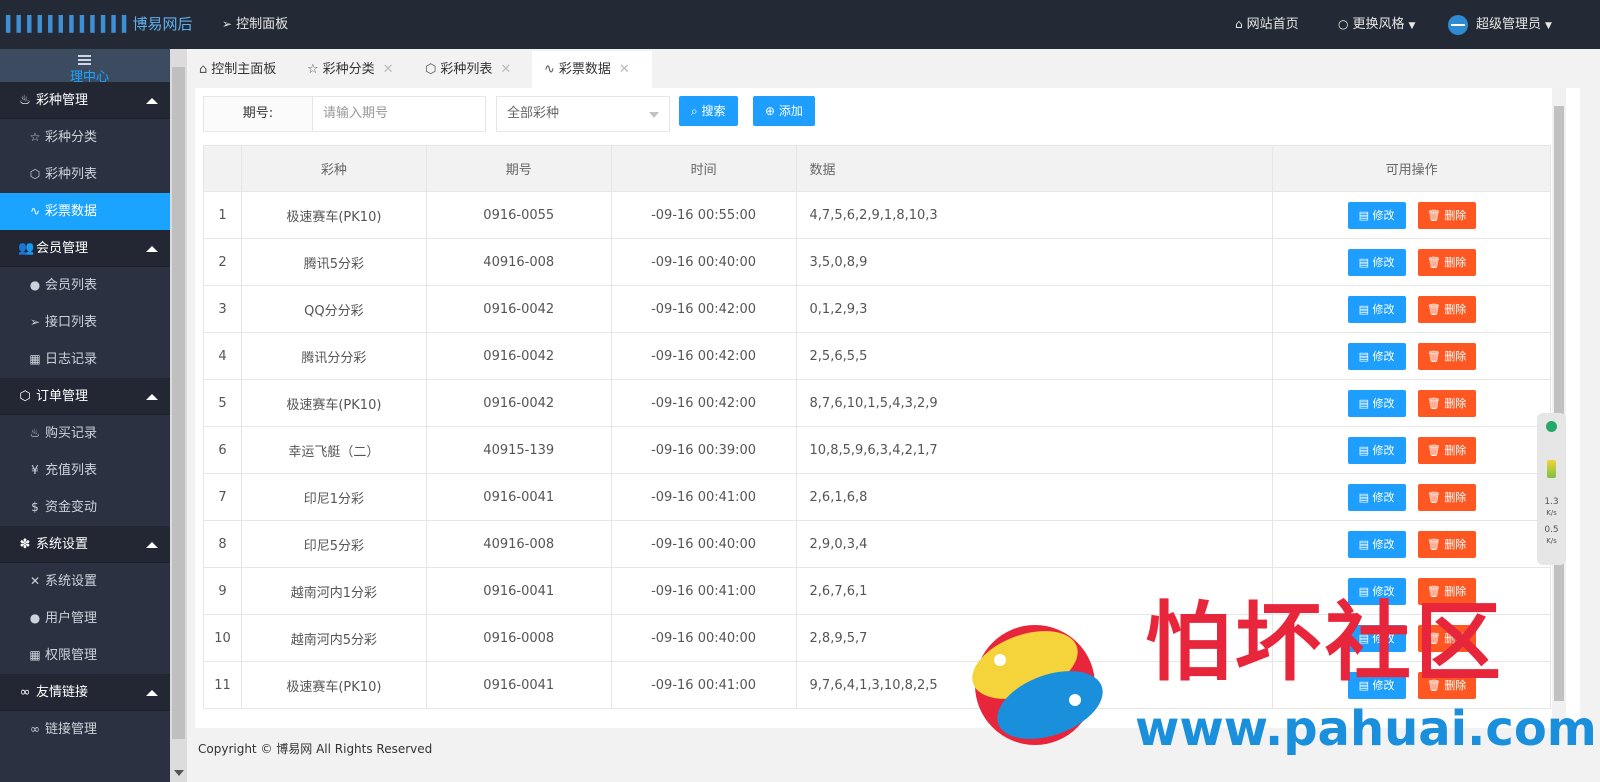  I want to click on tab-lottery-data: ∿ 彩票数据 ✕, so click(592, 69).